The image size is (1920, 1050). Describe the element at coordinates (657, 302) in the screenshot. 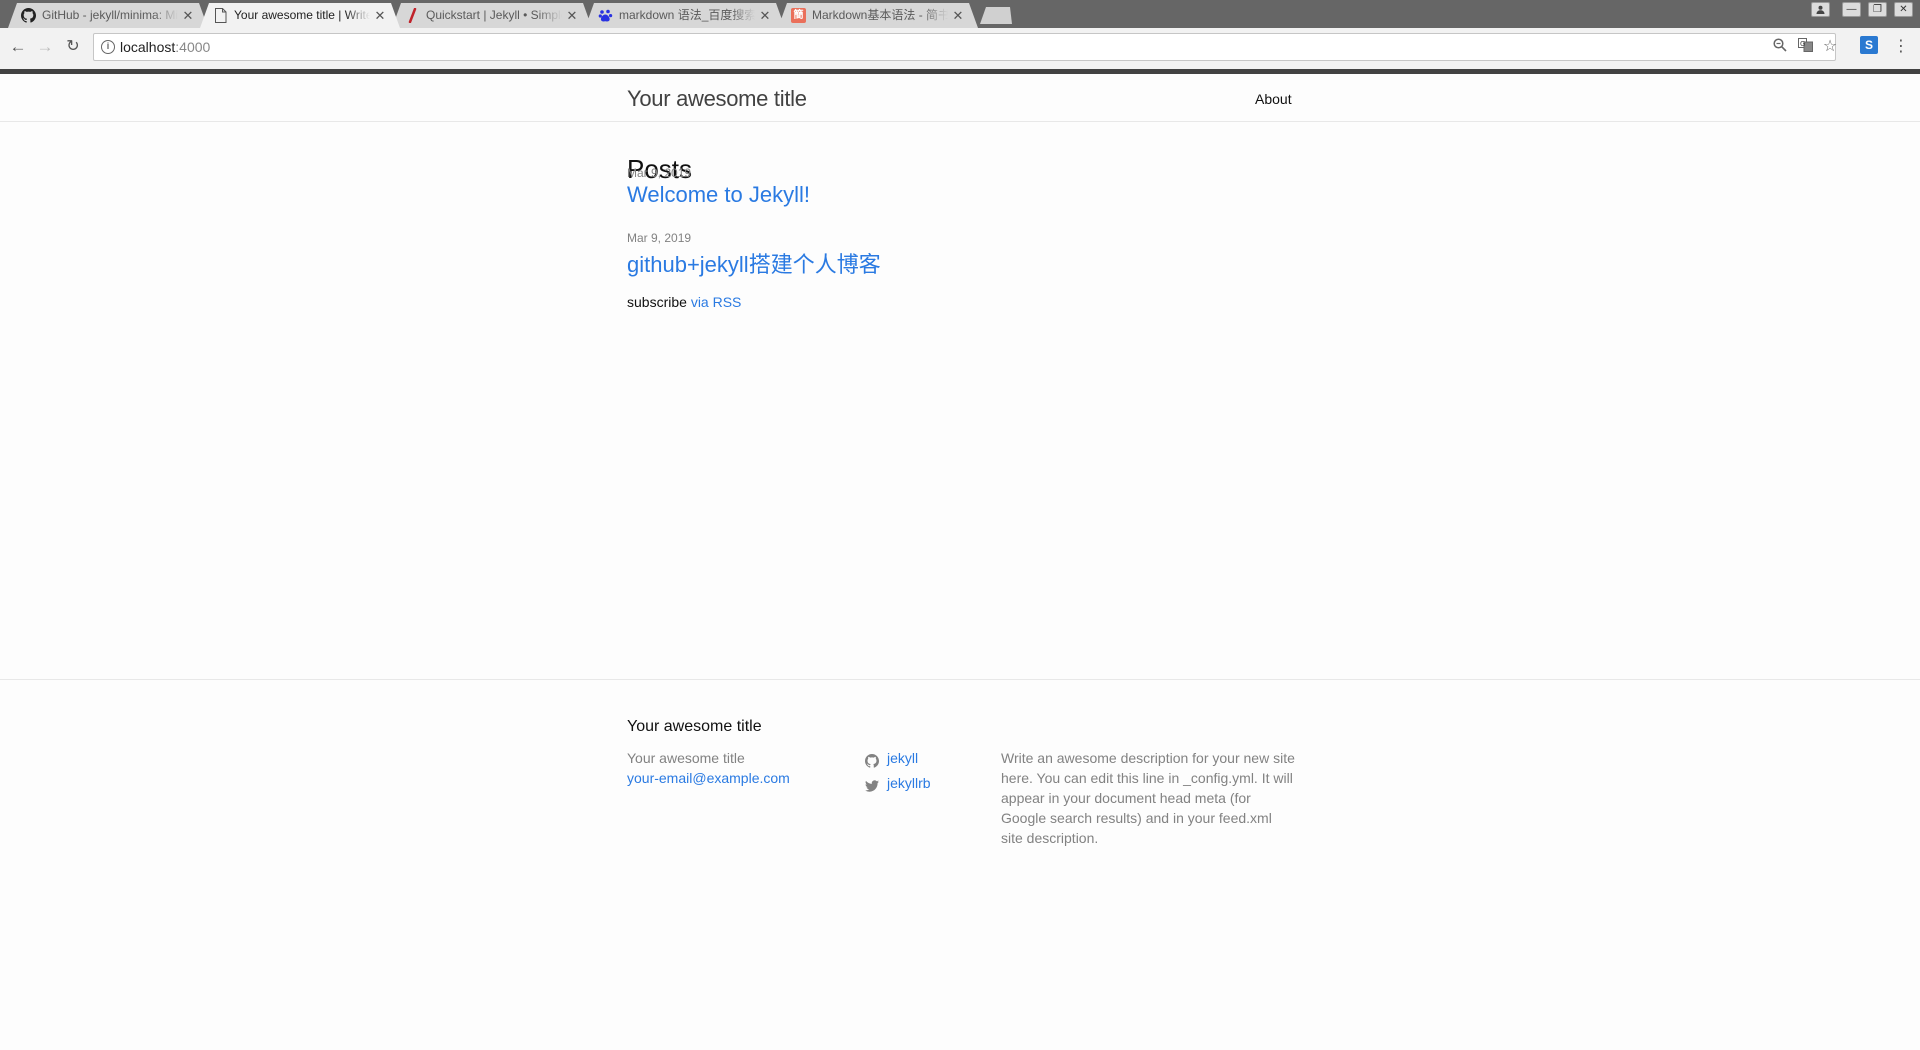

I see `rss-prefix: subscribe` at that location.